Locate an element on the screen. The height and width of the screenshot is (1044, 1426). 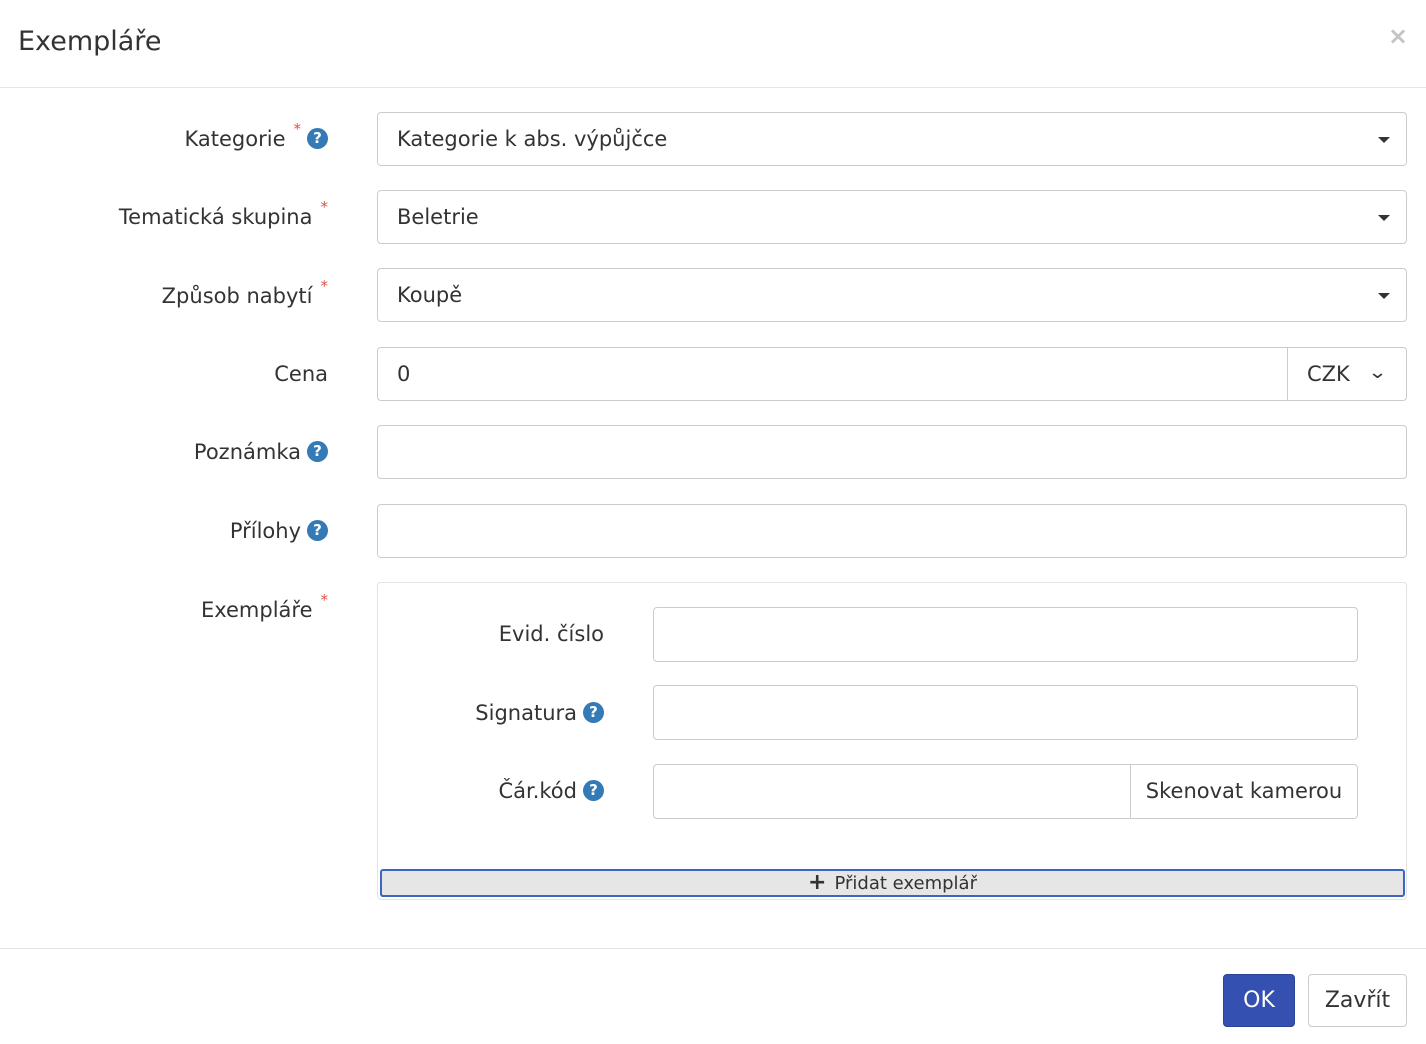
exemplare-label: Exempláře is located at coordinates (256, 610).